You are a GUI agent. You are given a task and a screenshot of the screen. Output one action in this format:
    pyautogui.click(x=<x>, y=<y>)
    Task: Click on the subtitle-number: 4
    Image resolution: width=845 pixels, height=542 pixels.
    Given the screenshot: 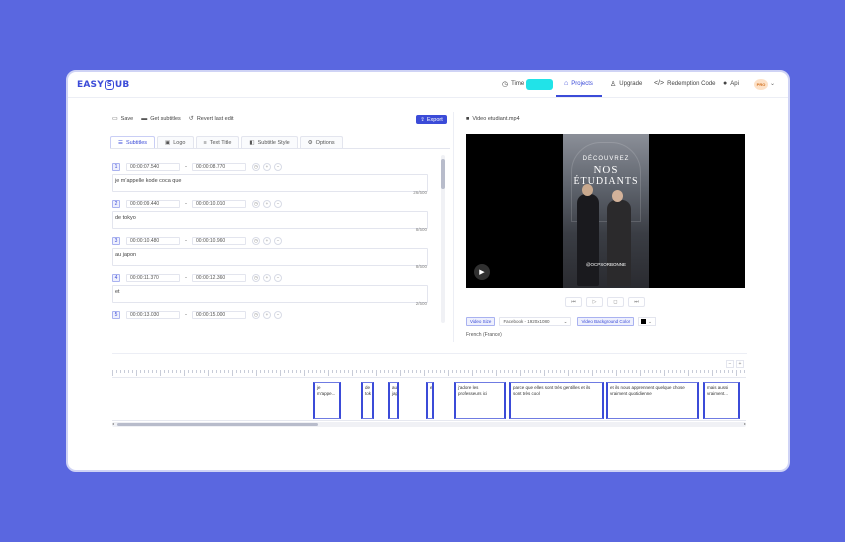 What is the action you would take?
    pyautogui.click(x=116, y=277)
    